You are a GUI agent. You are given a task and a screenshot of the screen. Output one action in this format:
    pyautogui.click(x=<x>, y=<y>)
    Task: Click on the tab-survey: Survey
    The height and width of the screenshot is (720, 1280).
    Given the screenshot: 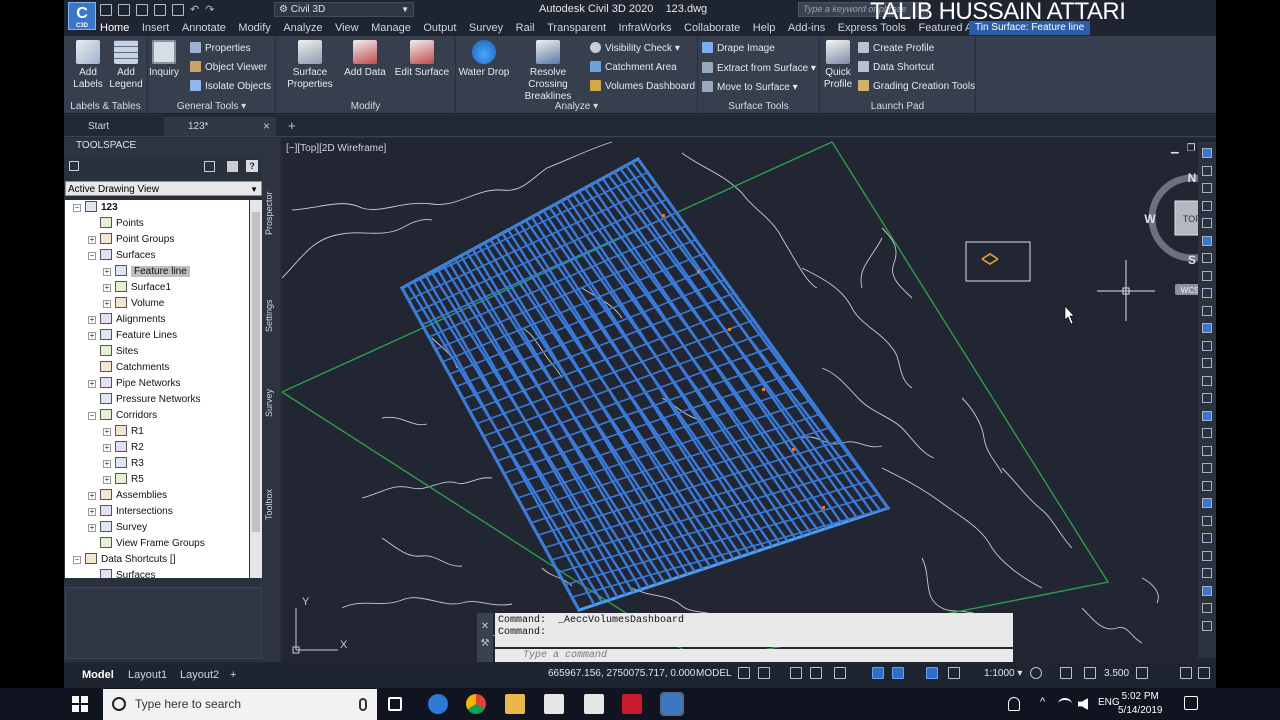 What is the action you would take?
    pyautogui.click(x=486, y=28)
    